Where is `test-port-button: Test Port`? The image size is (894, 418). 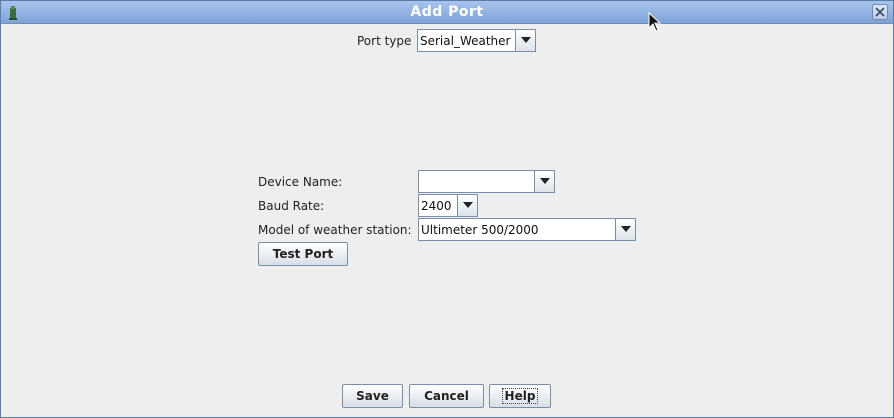
test-port-button: Test Port is located at coordinates (303, 254).